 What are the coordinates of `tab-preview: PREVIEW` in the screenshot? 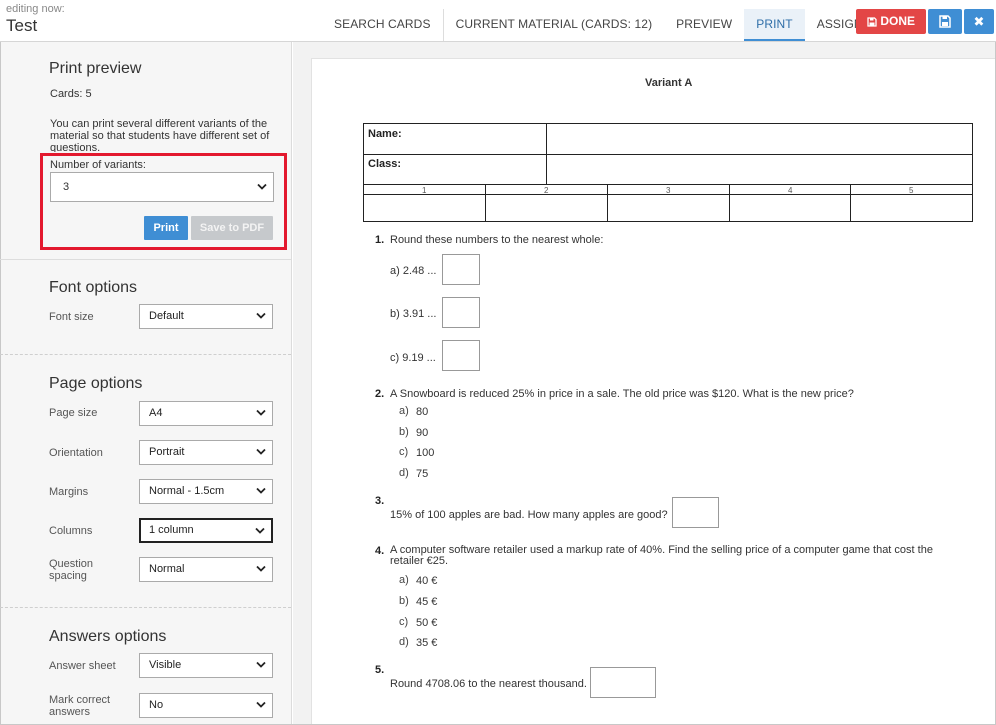 It's located at (704, 25).